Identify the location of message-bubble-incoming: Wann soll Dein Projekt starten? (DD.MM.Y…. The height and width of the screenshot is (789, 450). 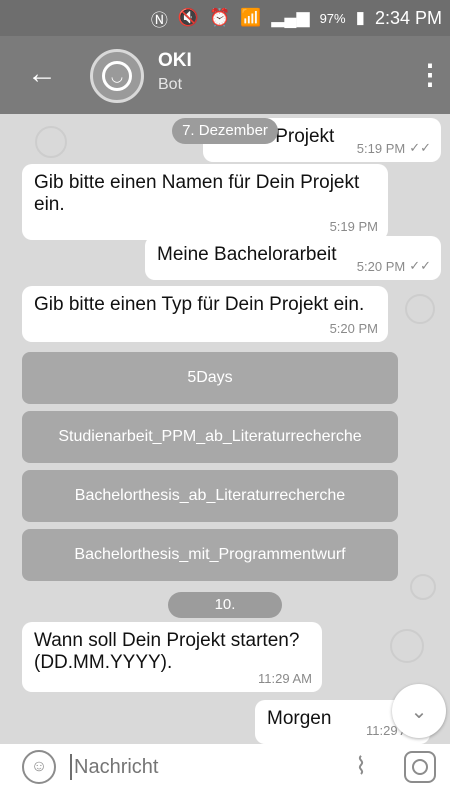
(172, 657).